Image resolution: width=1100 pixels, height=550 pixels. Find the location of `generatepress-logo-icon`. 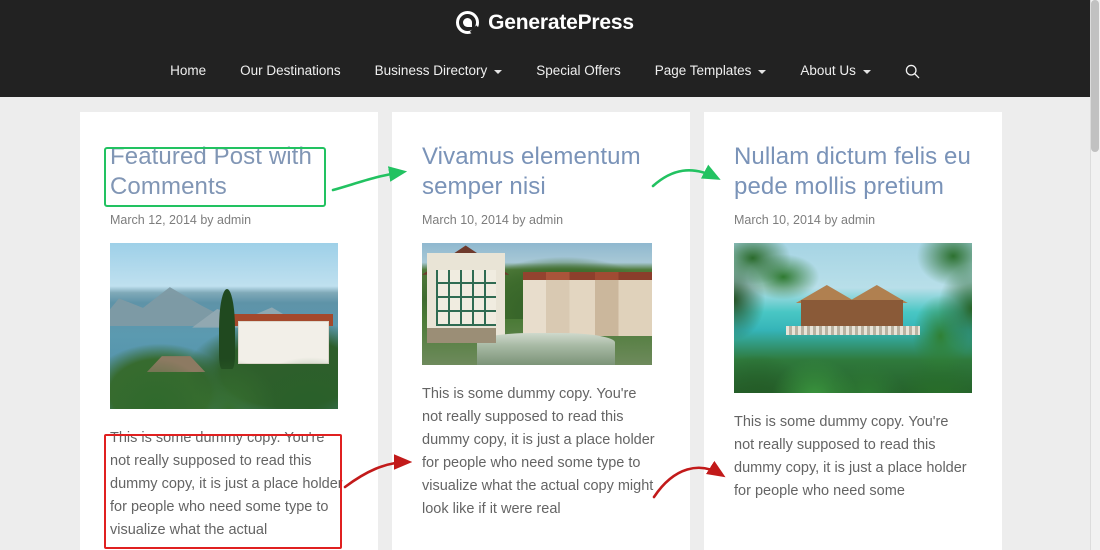

generatepress-logo-icon is located at coordinates (468, 22).